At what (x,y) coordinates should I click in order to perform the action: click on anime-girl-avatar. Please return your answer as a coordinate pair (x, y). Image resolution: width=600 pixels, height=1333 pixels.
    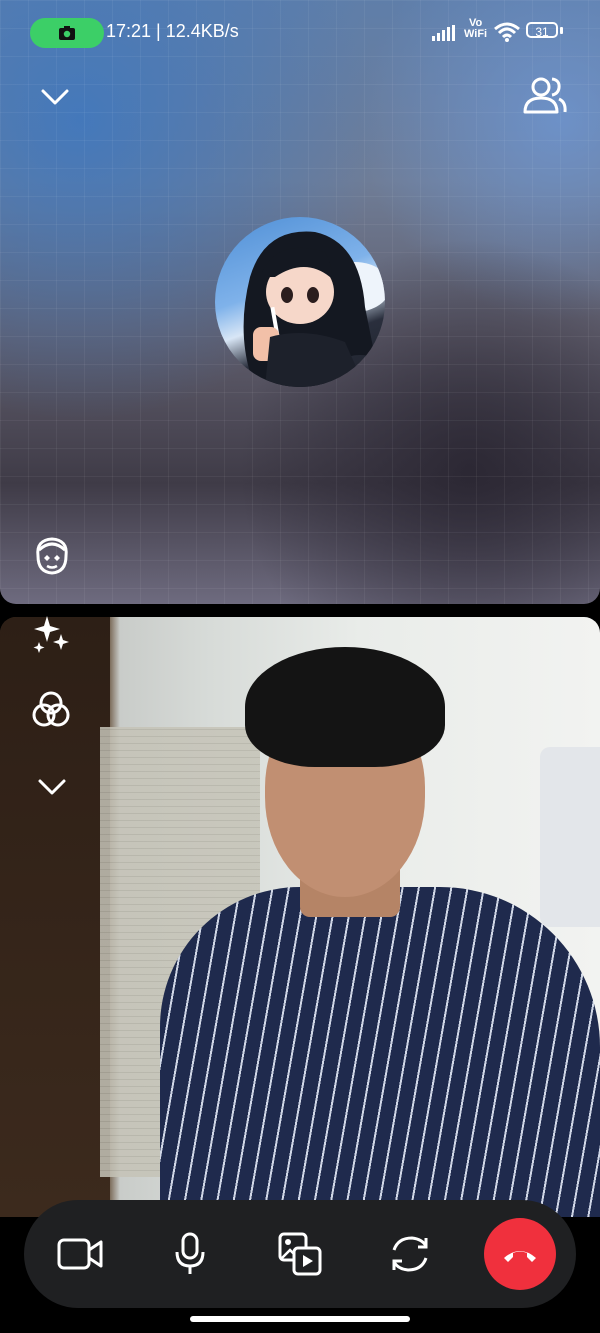
    Looking at the image, I should click on (314, 309).